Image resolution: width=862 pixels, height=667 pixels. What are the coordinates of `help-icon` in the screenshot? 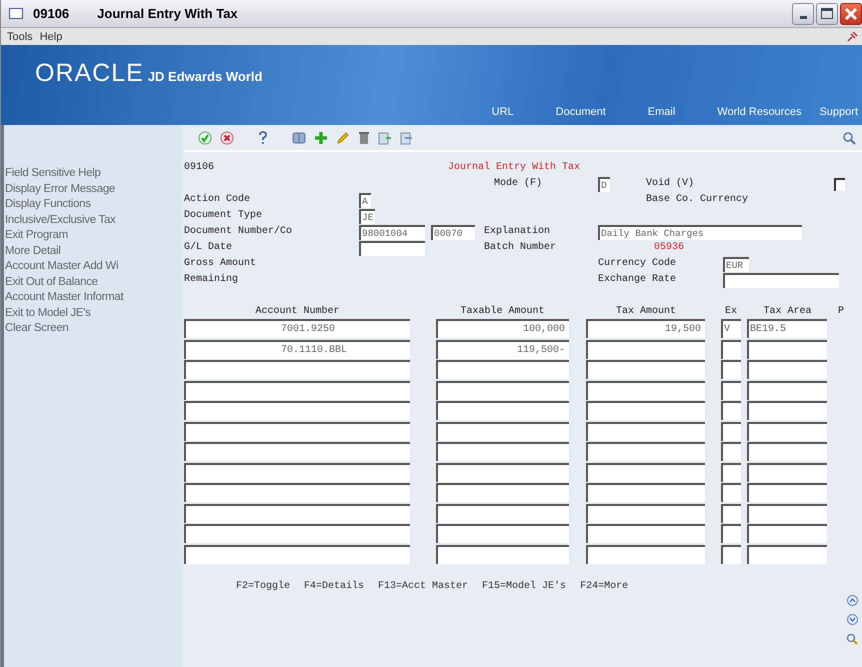 It's located at (263, 137).